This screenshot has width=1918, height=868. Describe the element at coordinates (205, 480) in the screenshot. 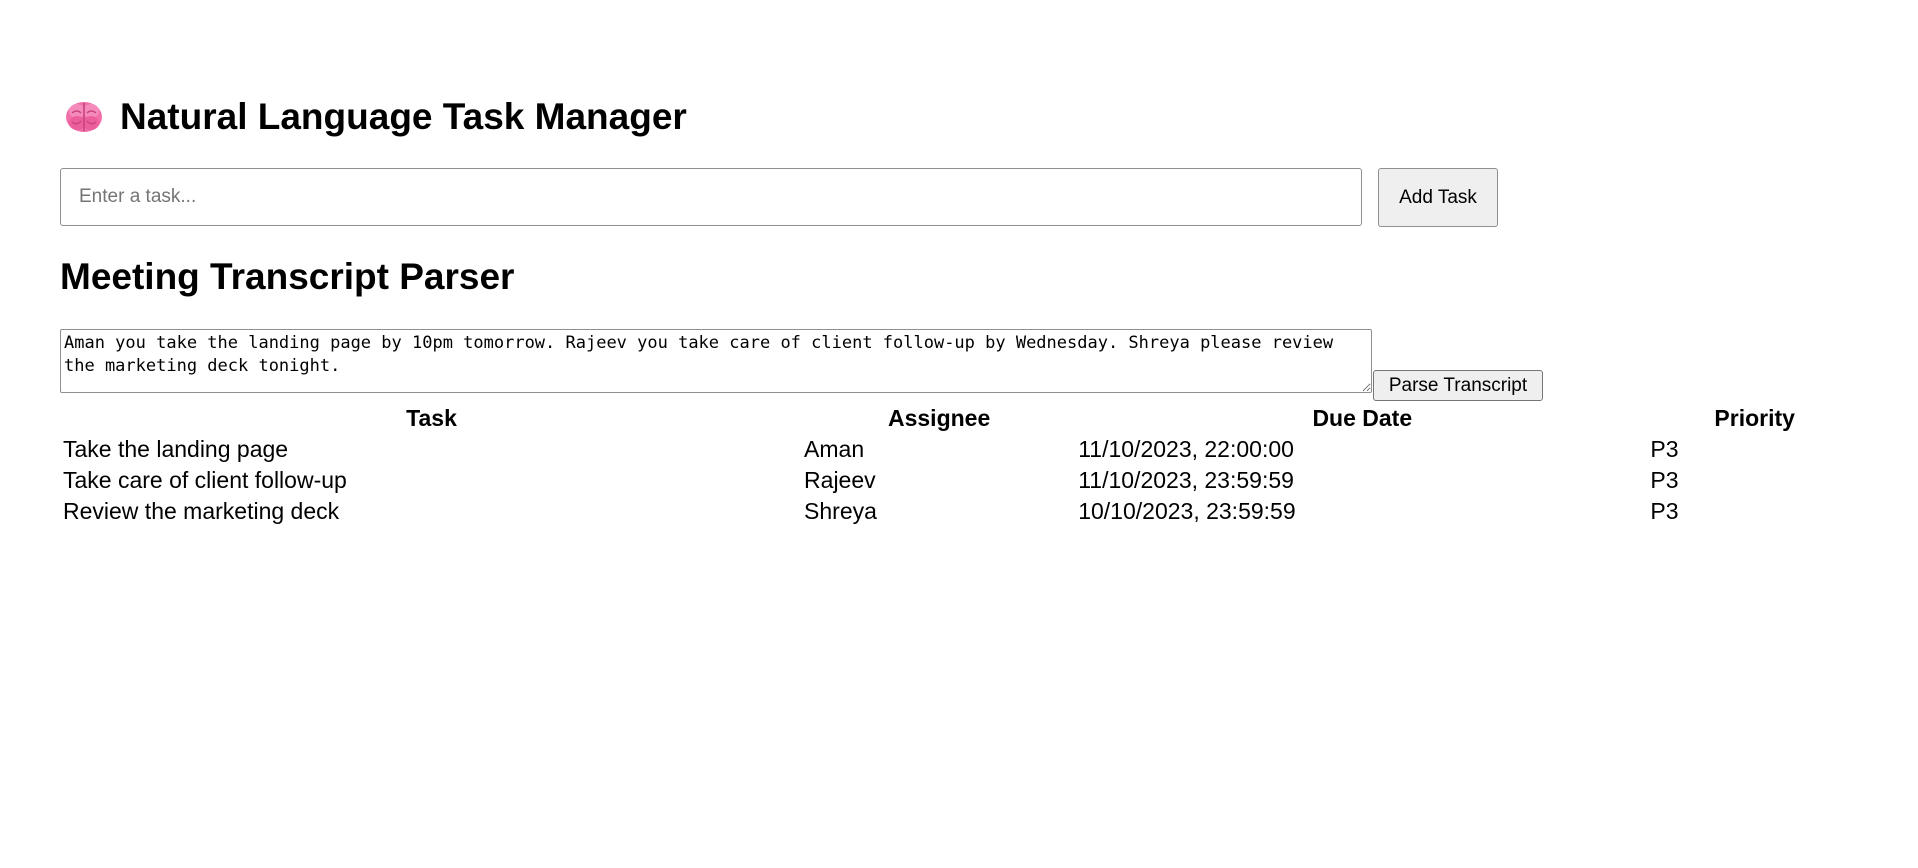

I see `task-cell: Take care of client follow-up` at that location.